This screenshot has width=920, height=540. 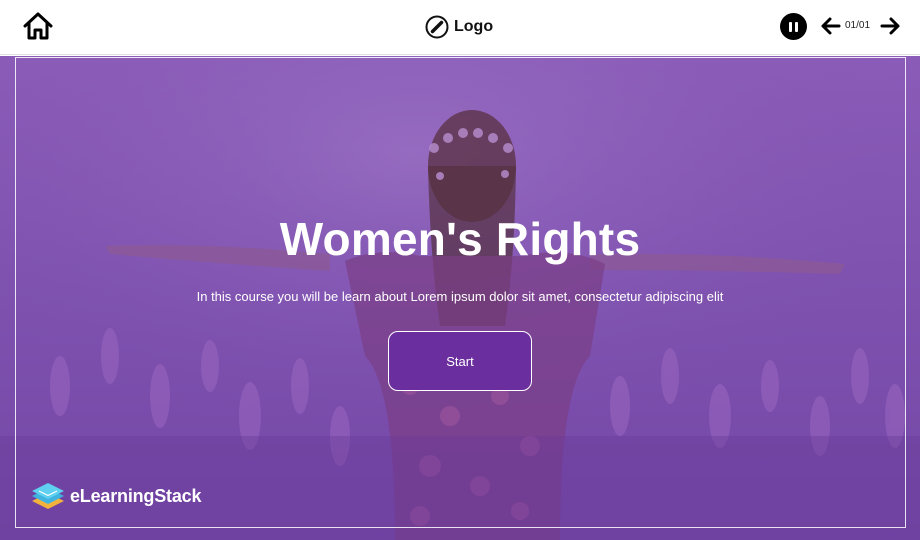 What do you see at coordinates (460, 239) in the screenshot?
I see `course-title: Women's Rights` at bounding box center [460, 239].